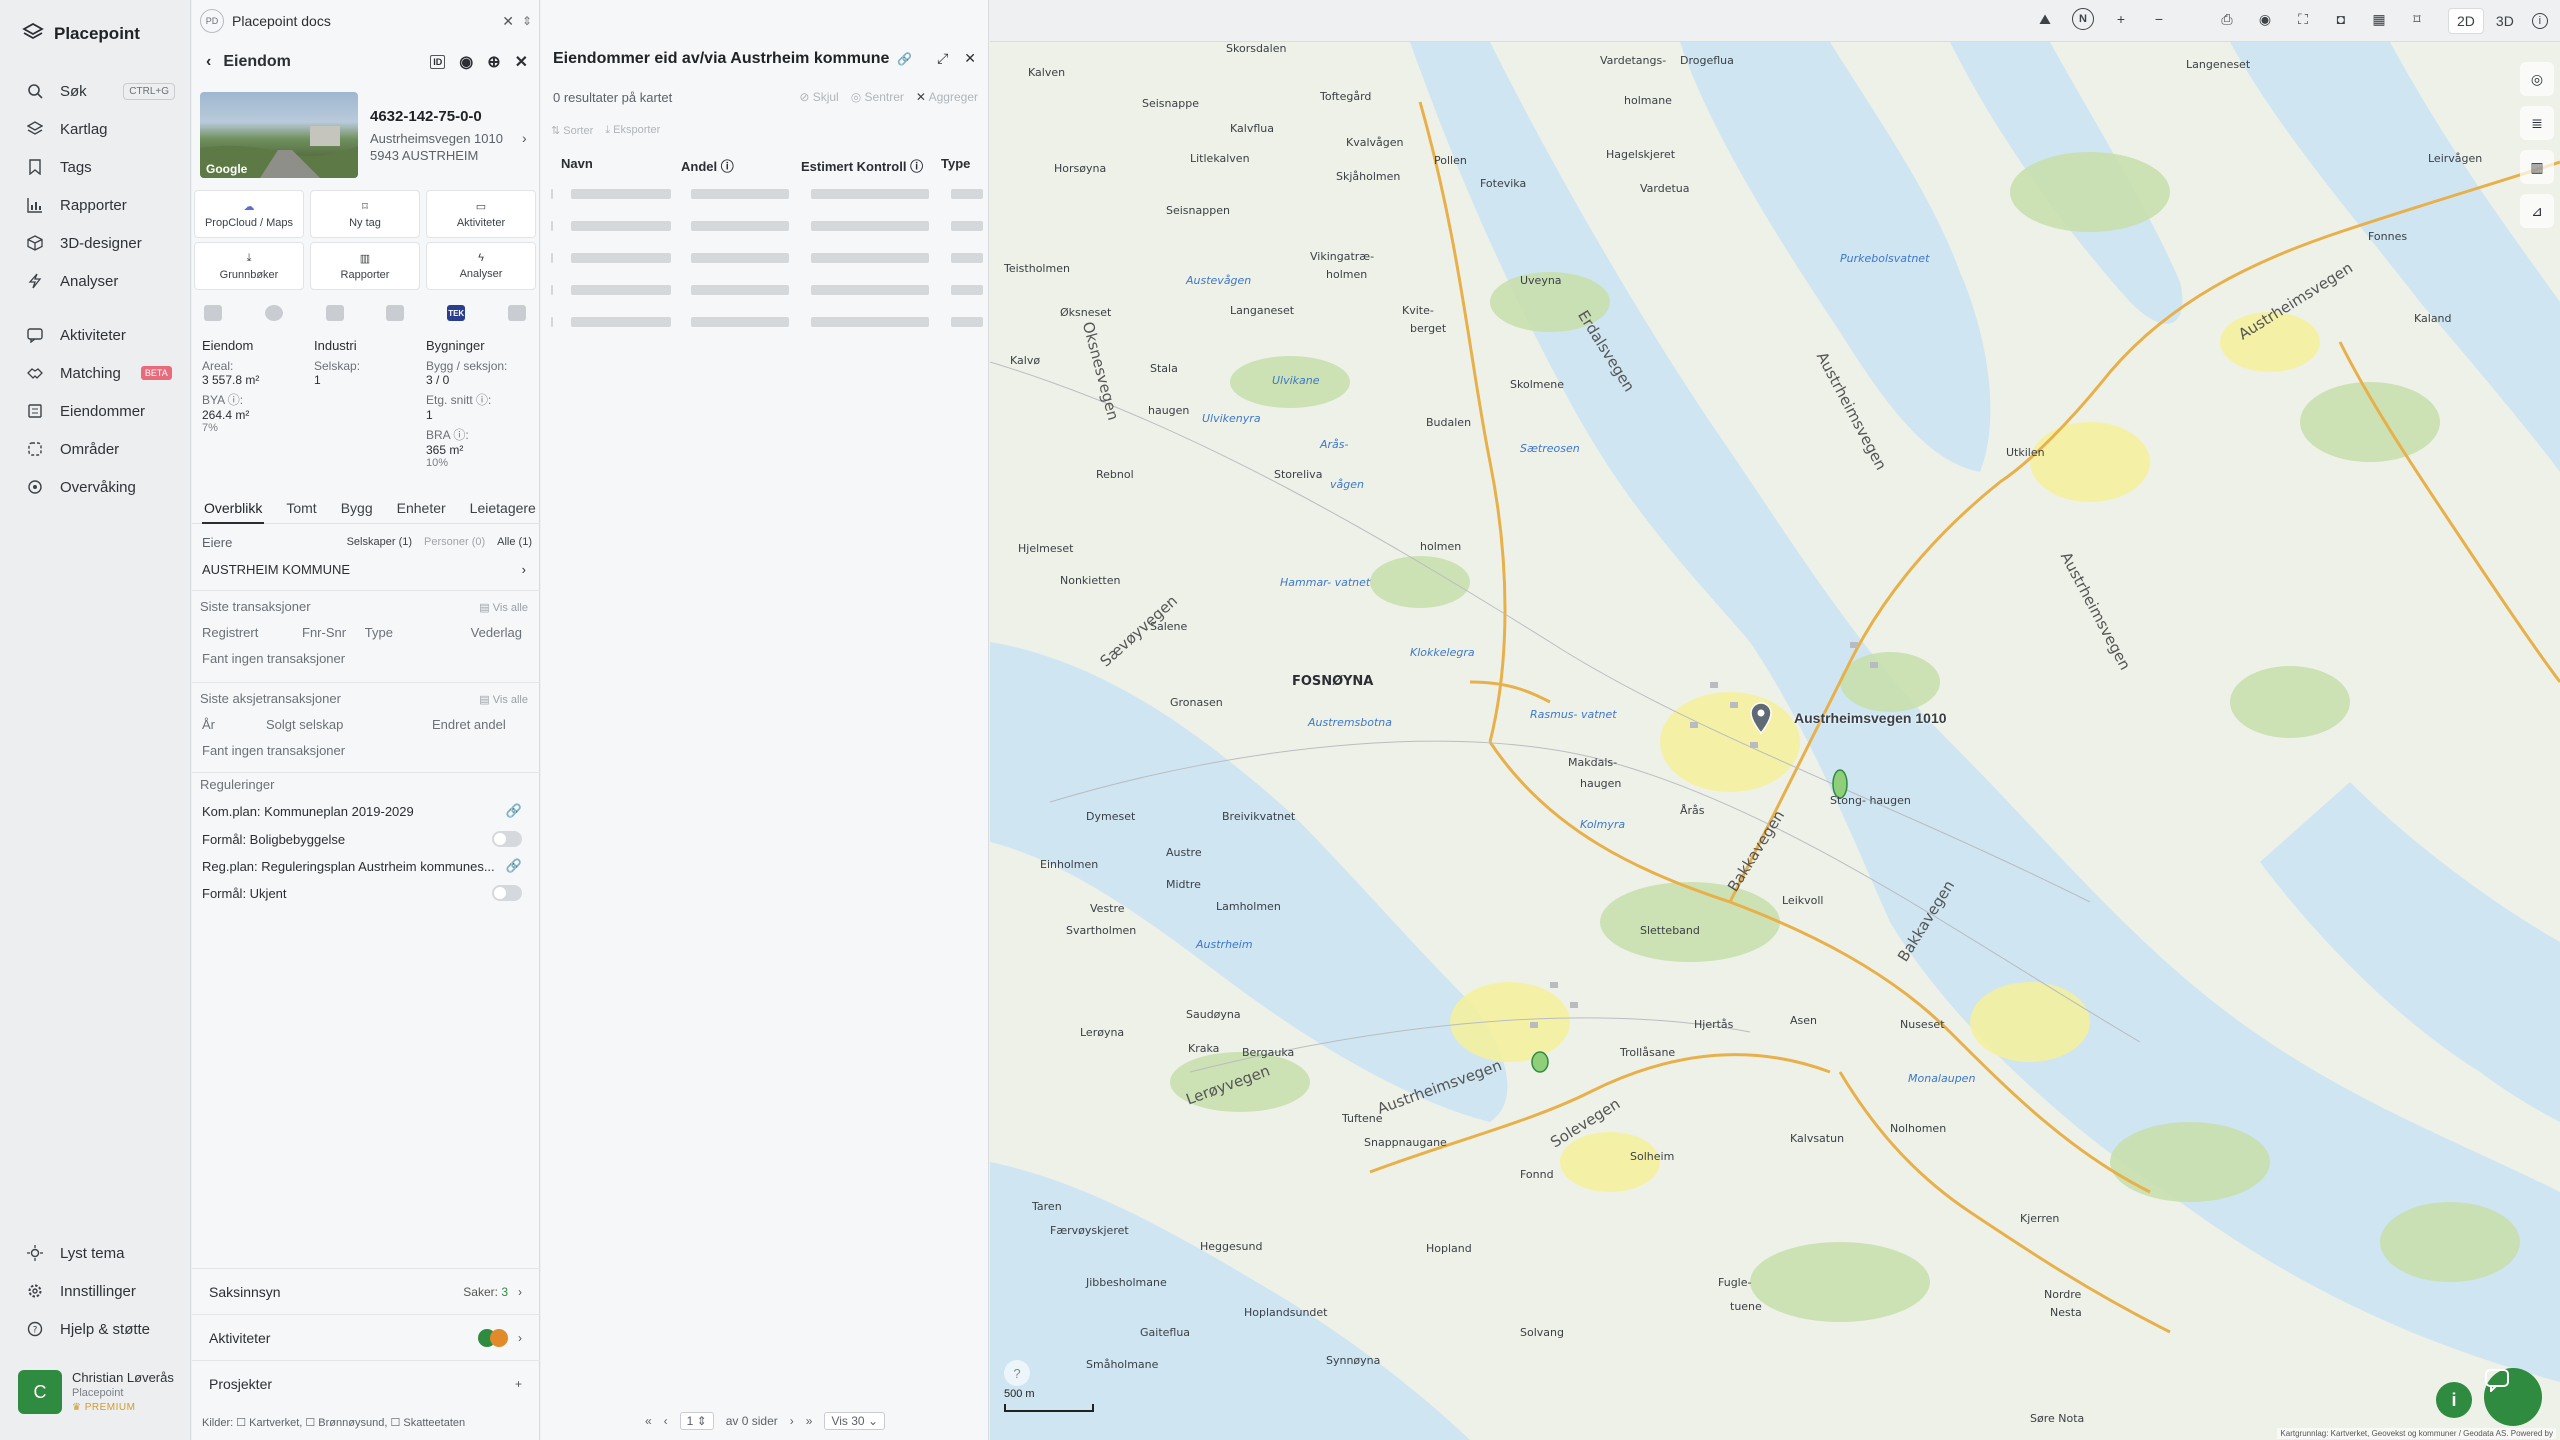  What do you see at coordinates (2341, 19) in the screenshot?
I see `camera-icon: ◘` at bounding box center [2341, 19].